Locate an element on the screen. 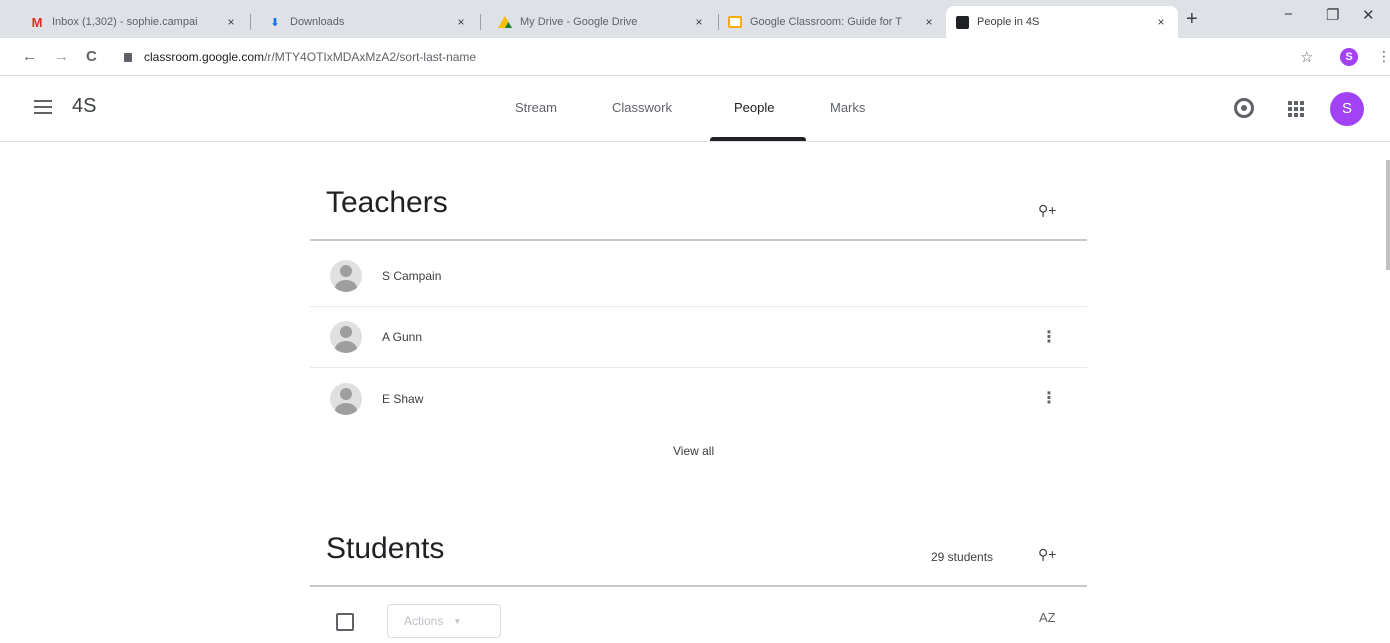 Image resolution: width=1390 pixels, height=643 pixels. account-avatar: S is located at coordinates (1347, 109).